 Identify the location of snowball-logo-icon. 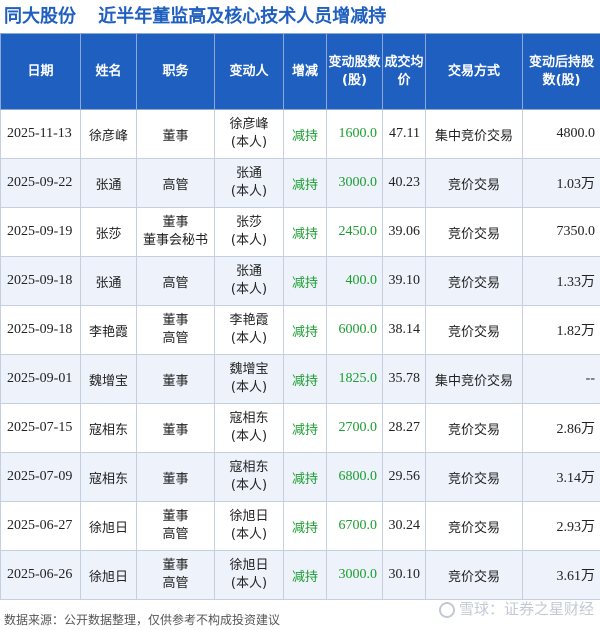
(446, 609).